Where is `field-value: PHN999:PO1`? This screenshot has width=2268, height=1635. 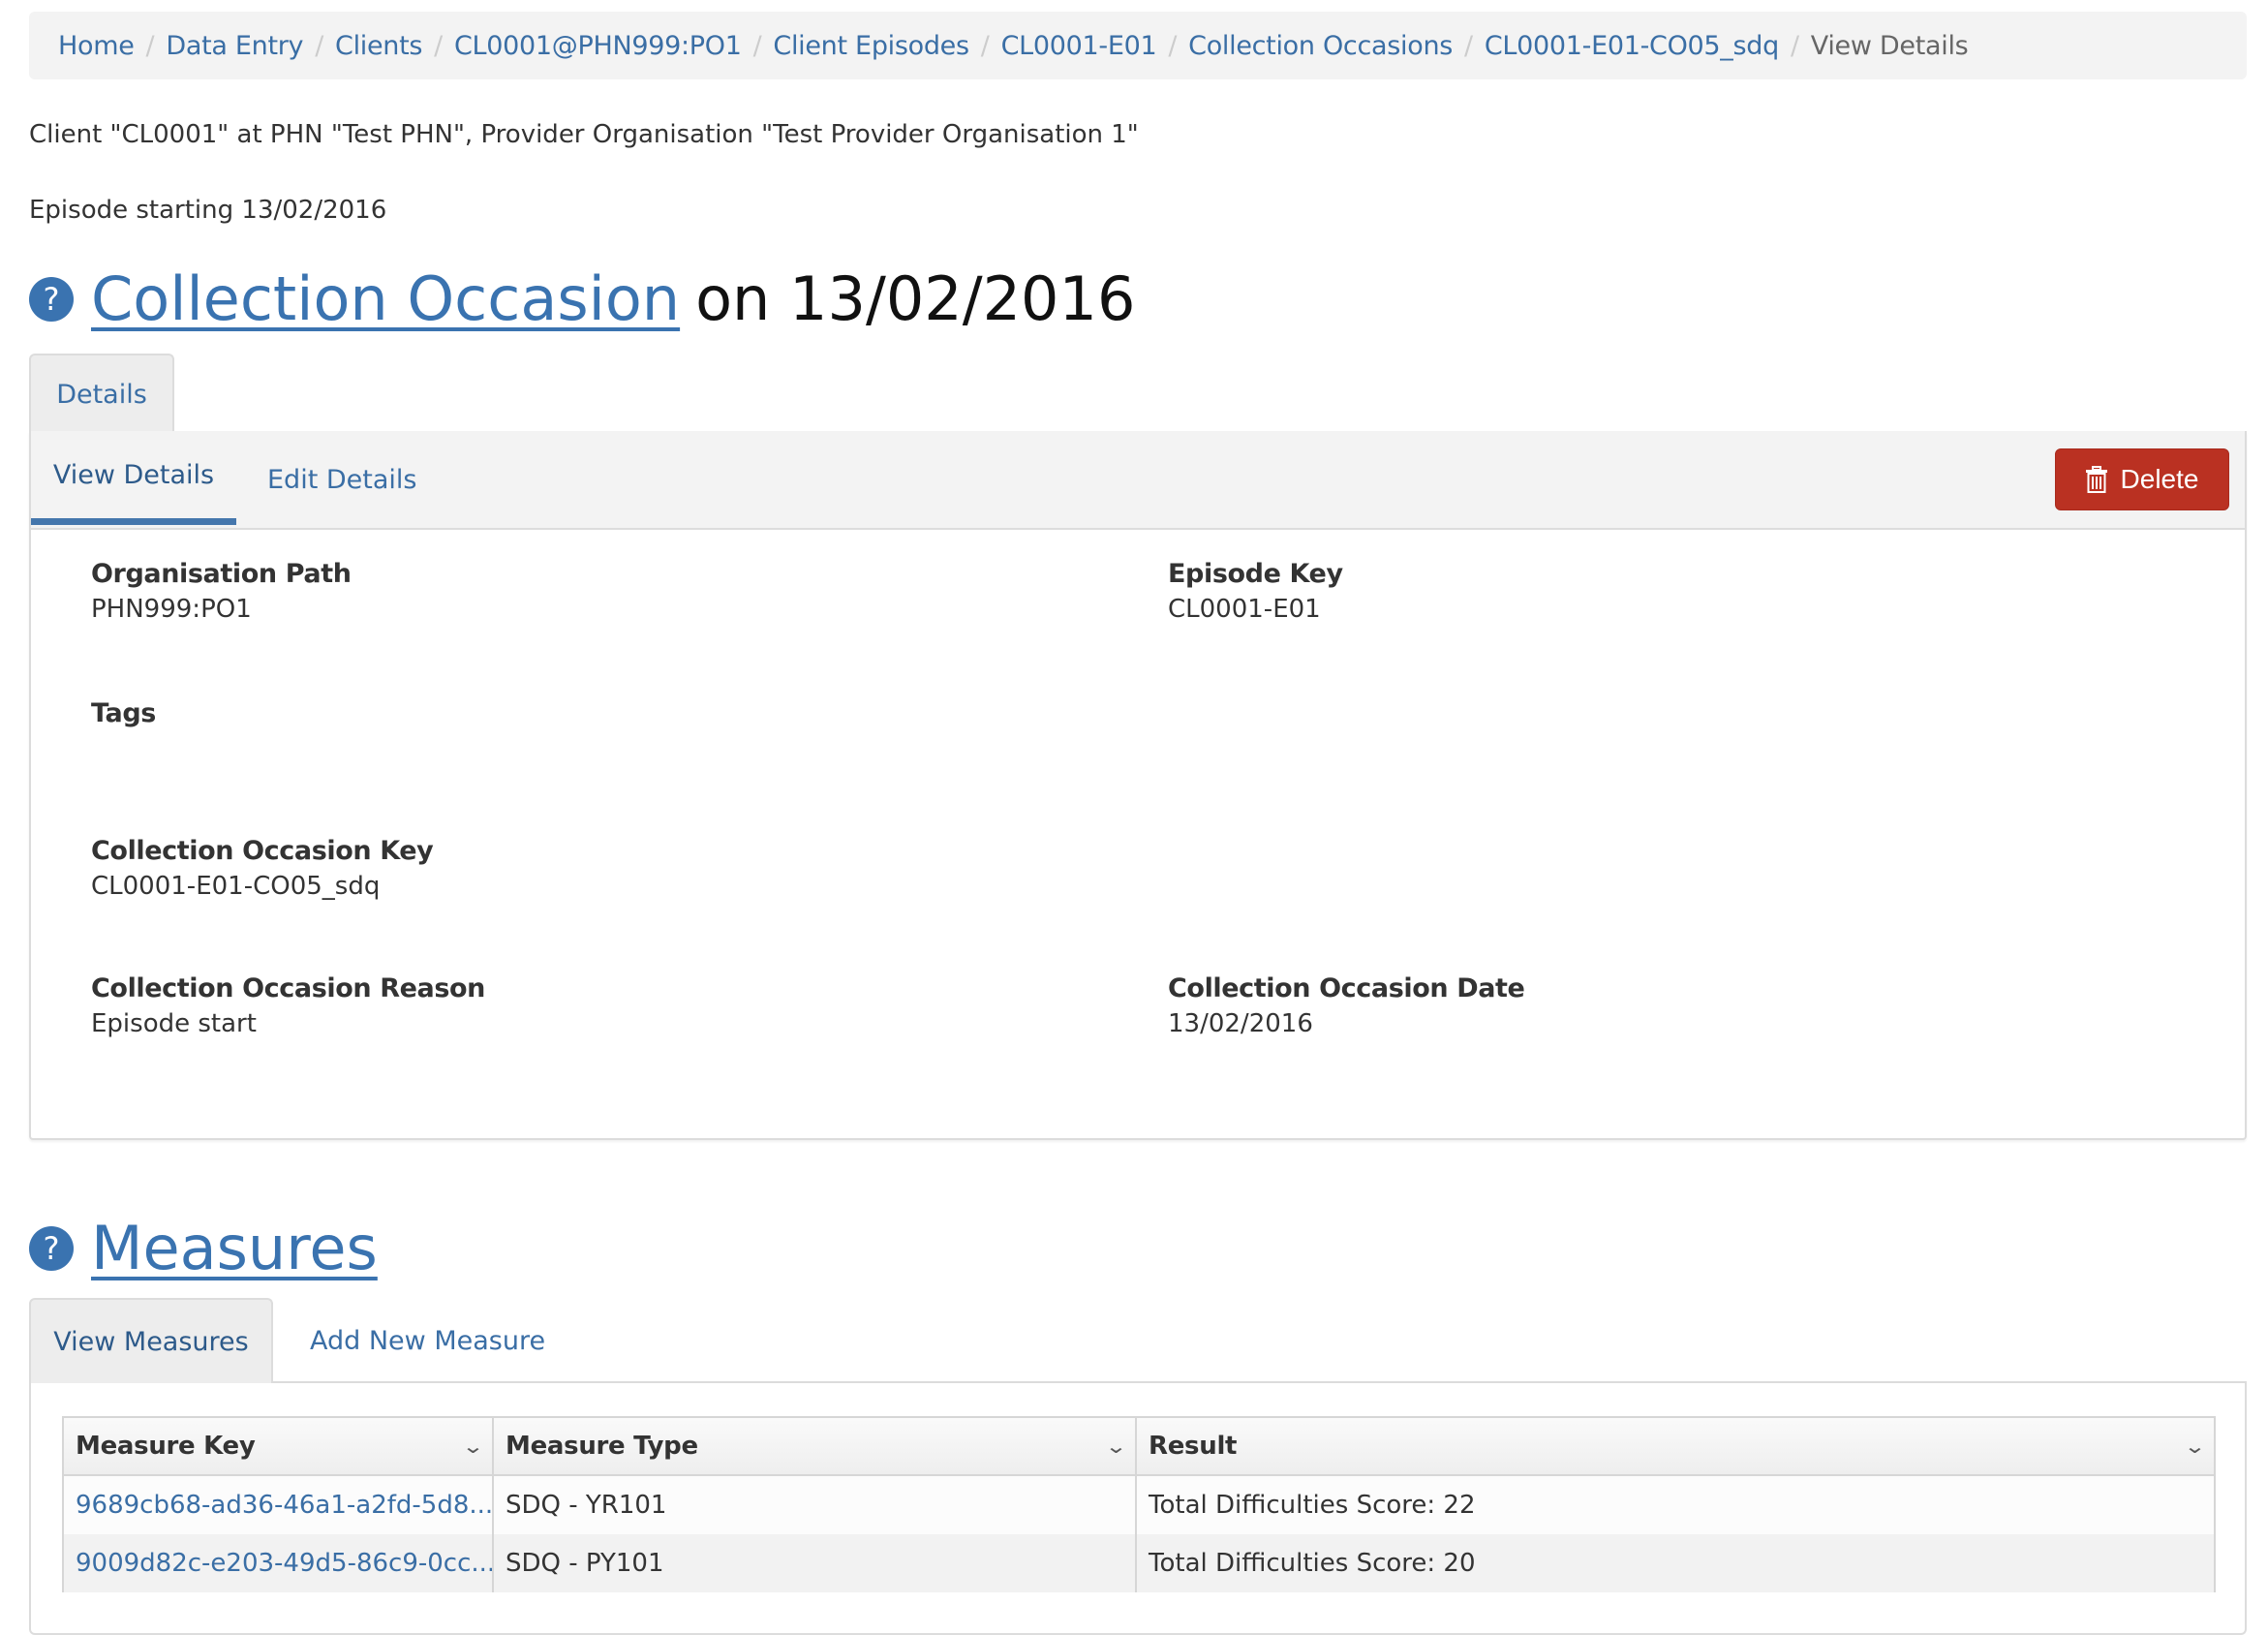 field-value: PHN999:PO1 is located at coordinates (172, 609).